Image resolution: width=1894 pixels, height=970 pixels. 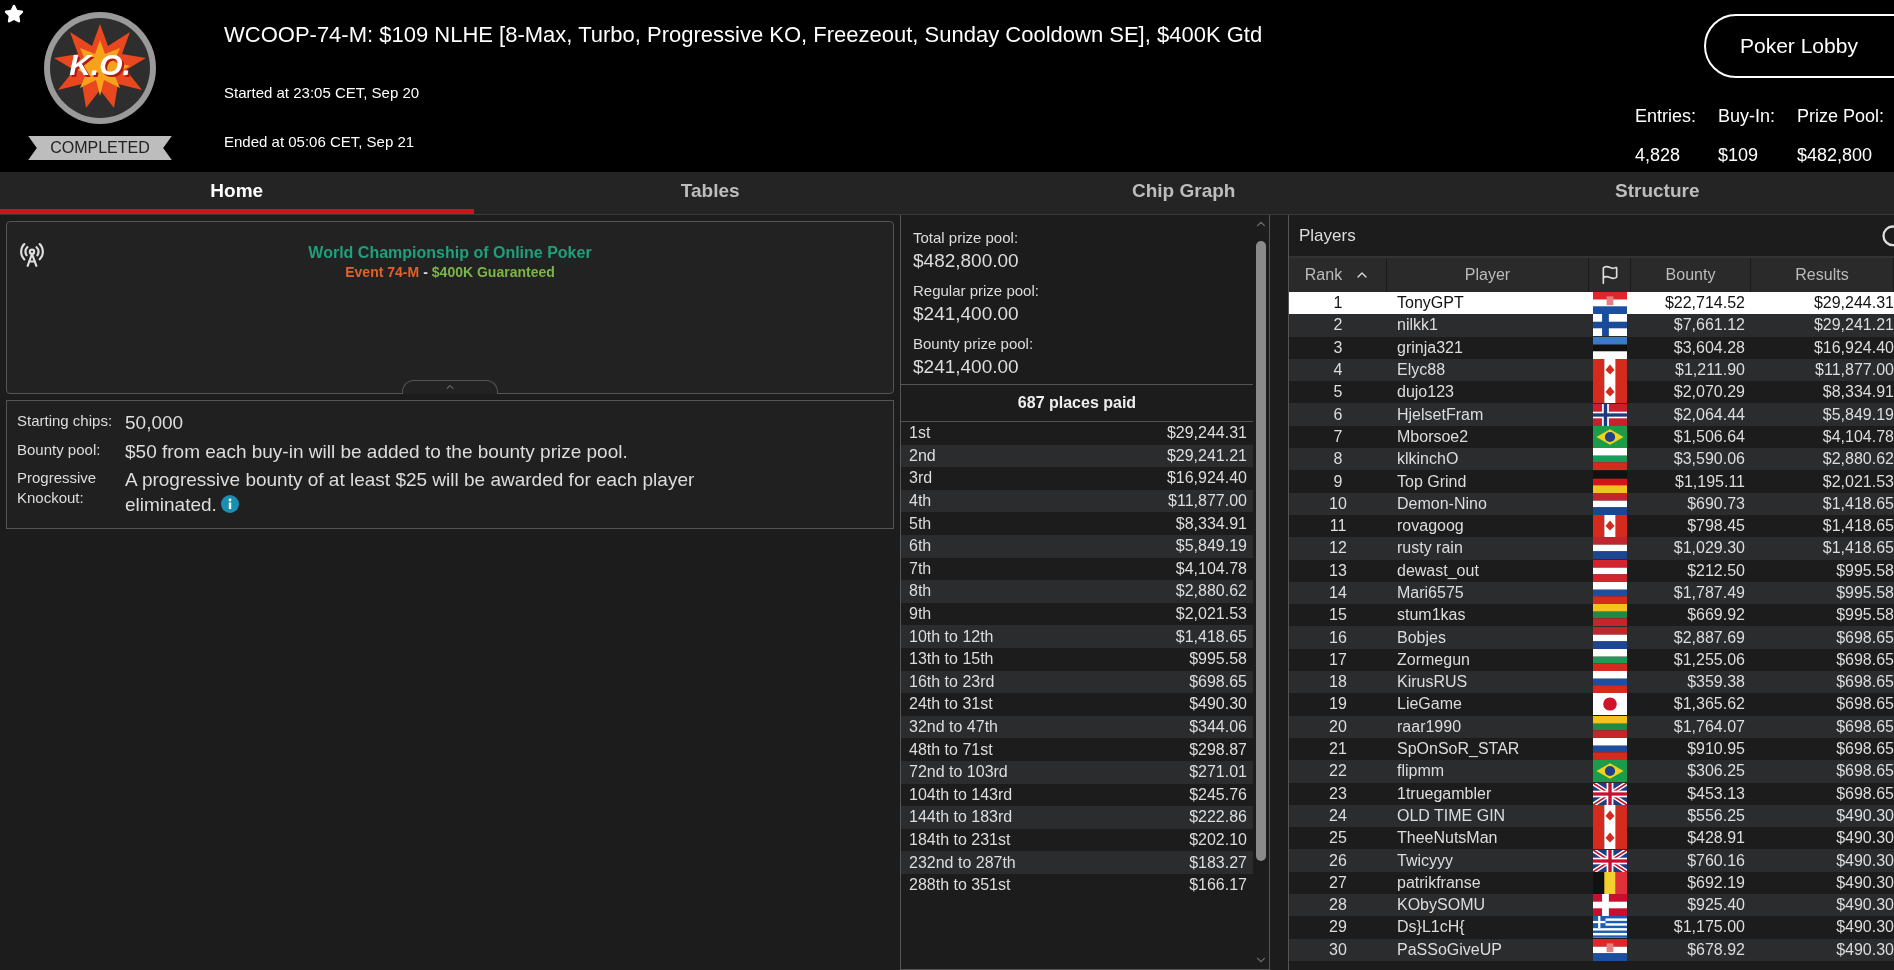 What do you see at coordinates (1211, 523) in the screenshot?
I see `payout-amount: $8,334.91` at bounding box center [1211, 523].